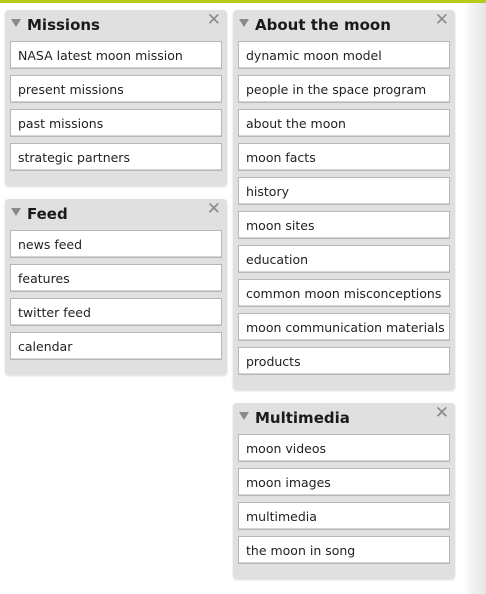 The image size is (486, 594). What do you see at coordinates (47, 214) in the screenshot?
I see `feed-panel-title: Feed` at bounding box center [47, 214].